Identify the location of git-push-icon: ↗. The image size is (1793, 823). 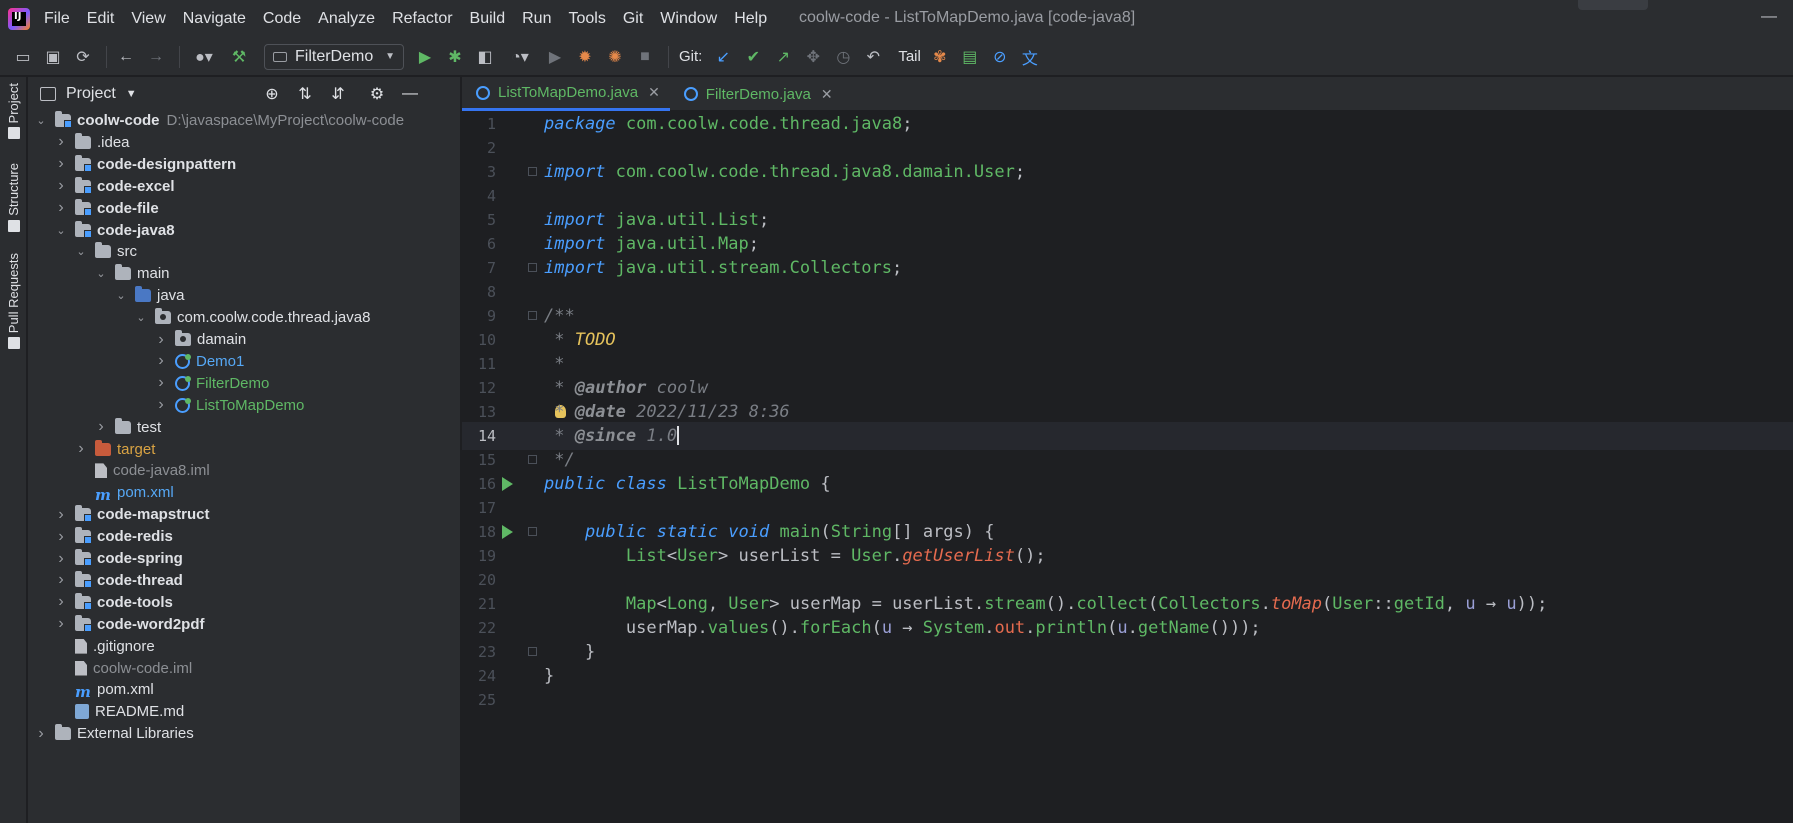
(783, 57).